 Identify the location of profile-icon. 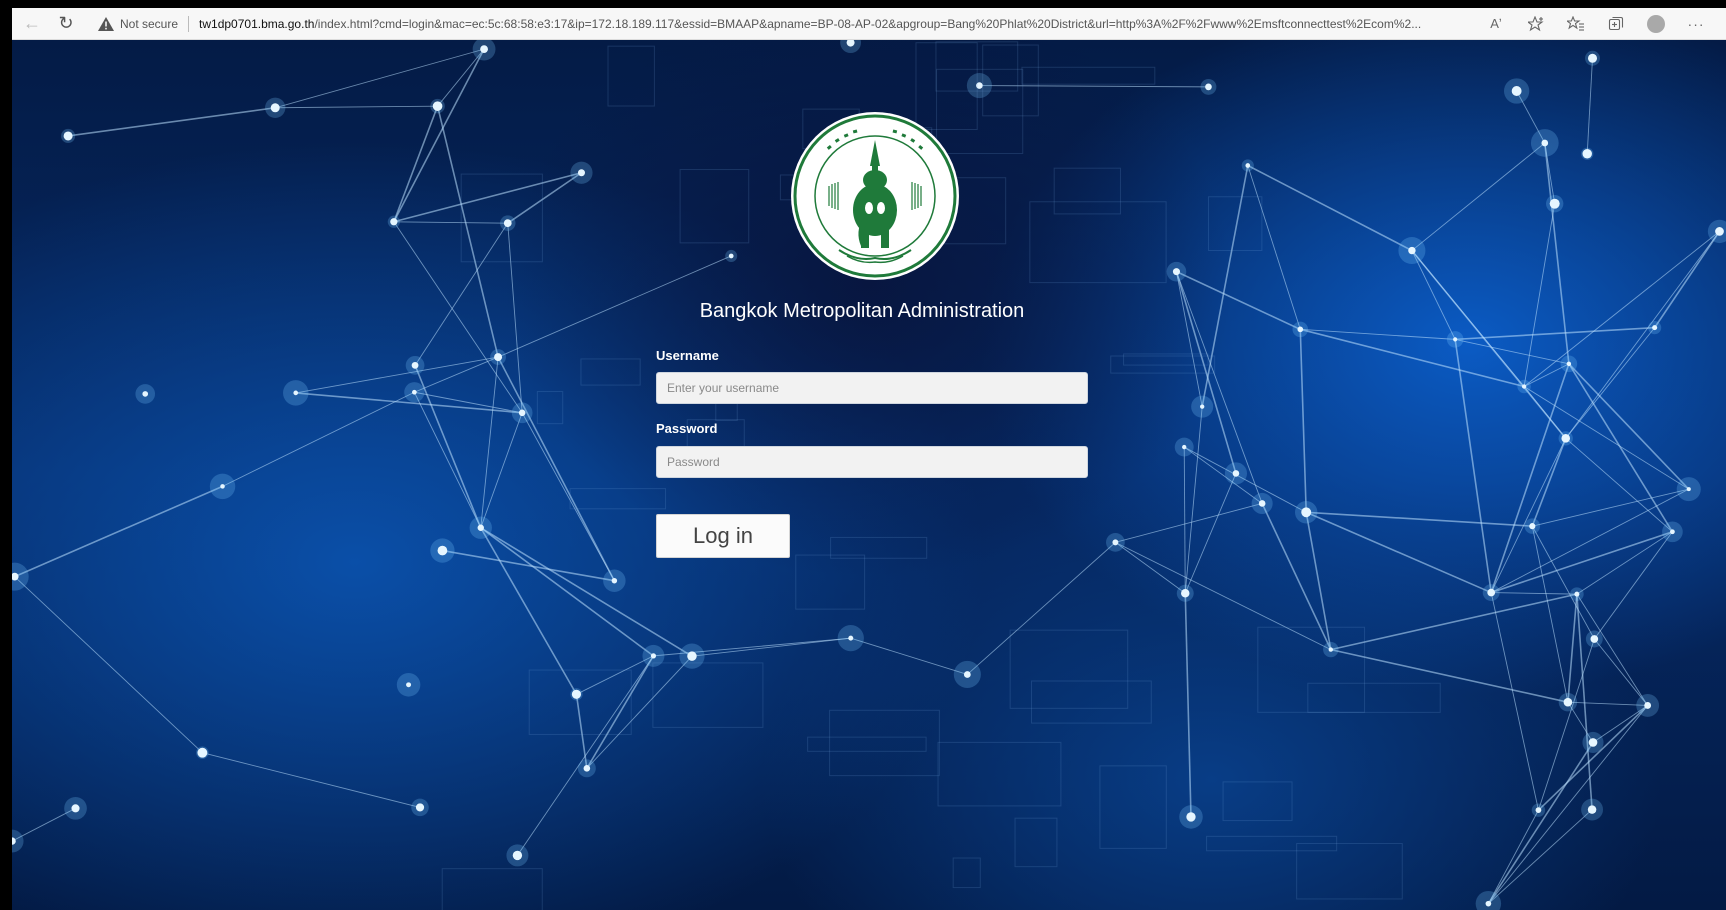
(1656, 24).